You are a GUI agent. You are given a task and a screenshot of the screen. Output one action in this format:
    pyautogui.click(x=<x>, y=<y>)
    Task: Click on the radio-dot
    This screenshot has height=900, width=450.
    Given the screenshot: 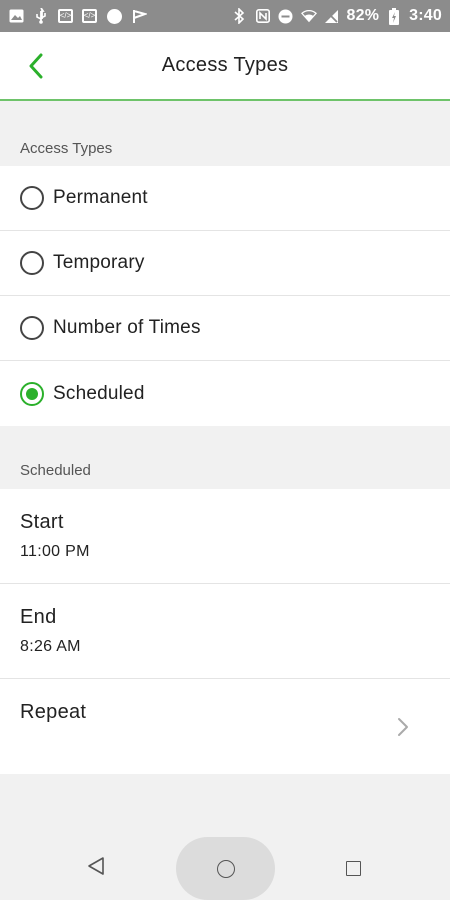 What is the action you would take?
    pyautogui.click(x=32, y=393)
    